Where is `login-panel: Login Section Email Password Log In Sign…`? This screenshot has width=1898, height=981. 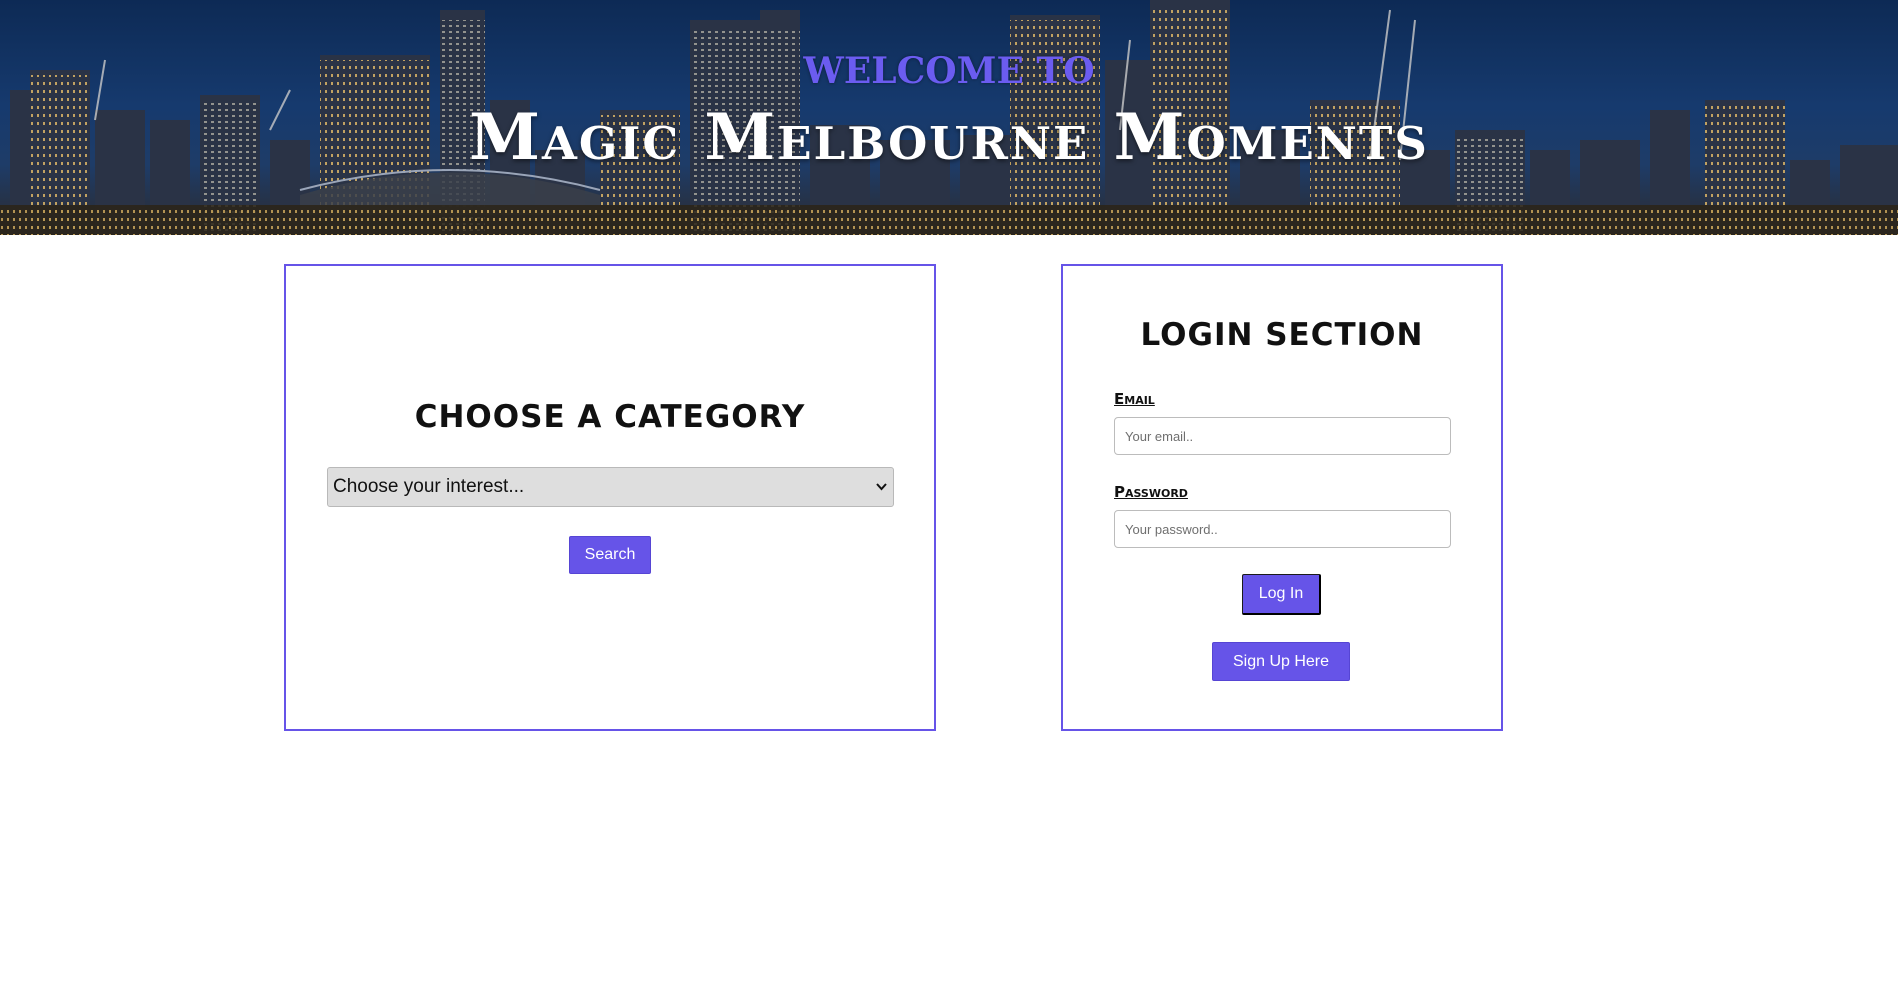
login-panel: Login Section Email Password Log In Sign… is located at coordinates (1282, 497).